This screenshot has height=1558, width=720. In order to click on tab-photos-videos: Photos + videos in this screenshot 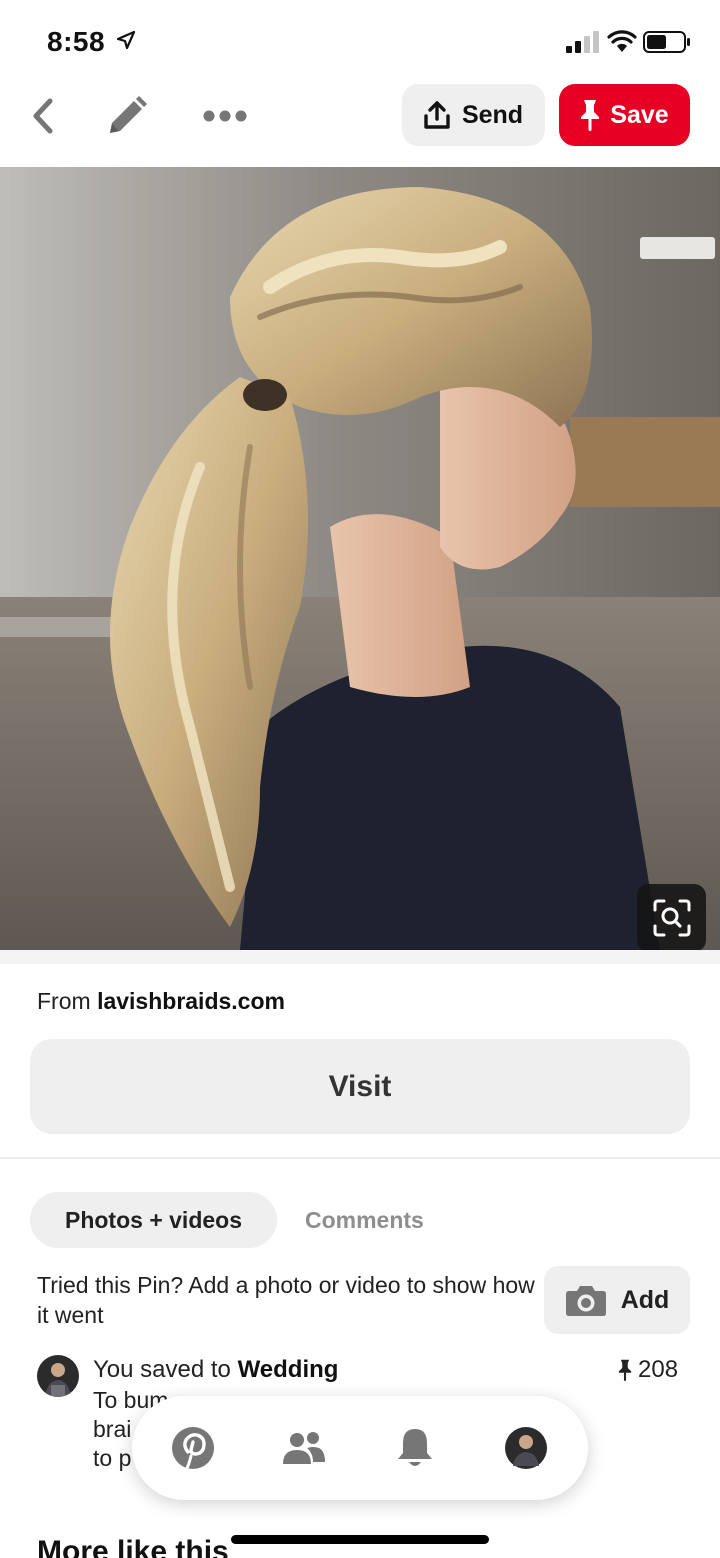, I will do `click(153, 1220)`.